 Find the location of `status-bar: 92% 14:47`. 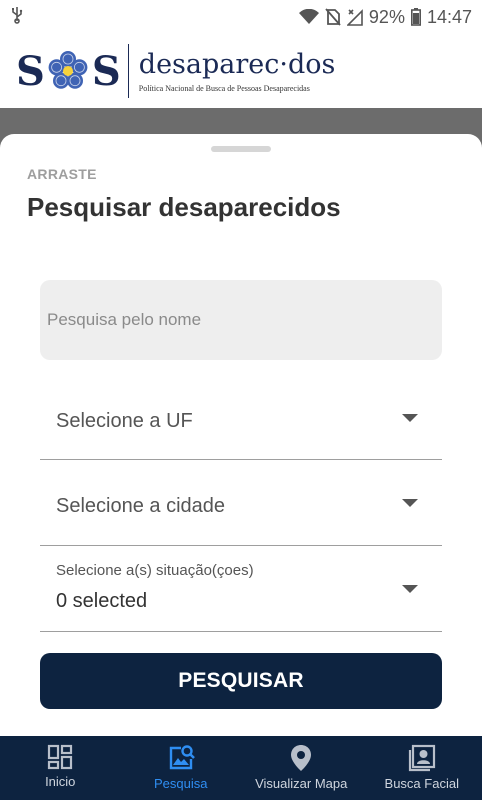

status-bar: 92% 14:47 is located at coordinates (241, 17).